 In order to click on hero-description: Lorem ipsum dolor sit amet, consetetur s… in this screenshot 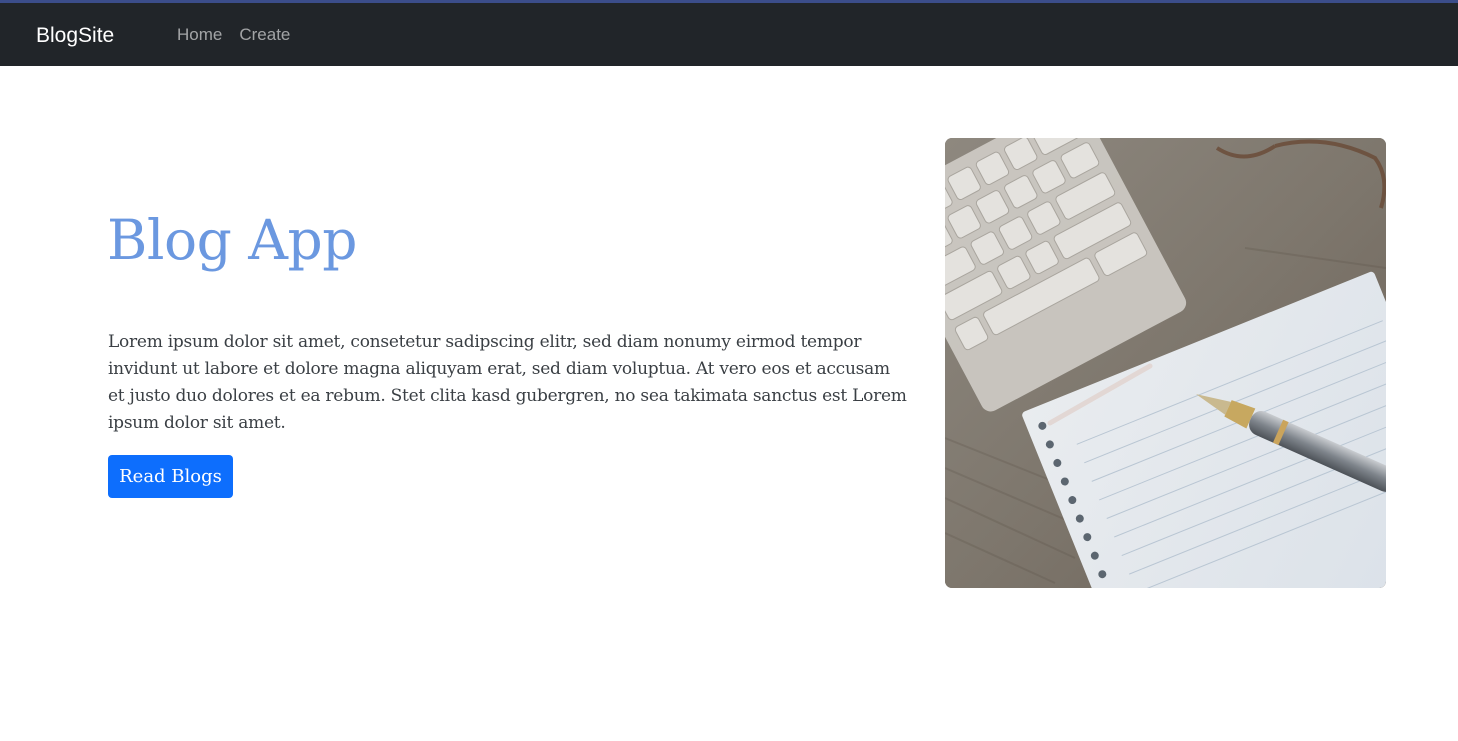, I will do `click(507, 382)`.